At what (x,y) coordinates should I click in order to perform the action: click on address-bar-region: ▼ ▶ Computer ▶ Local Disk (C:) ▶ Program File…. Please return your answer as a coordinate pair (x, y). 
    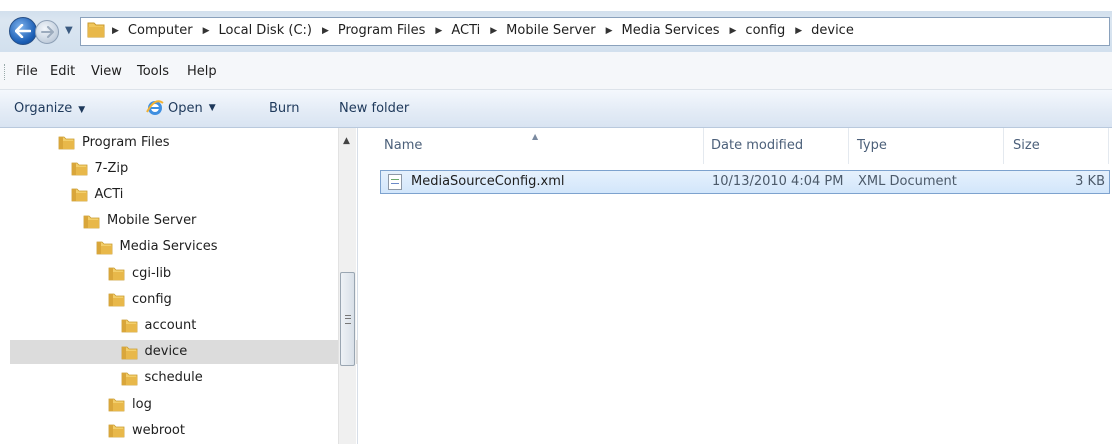
    Looking at the image, I should click on (556, 26).